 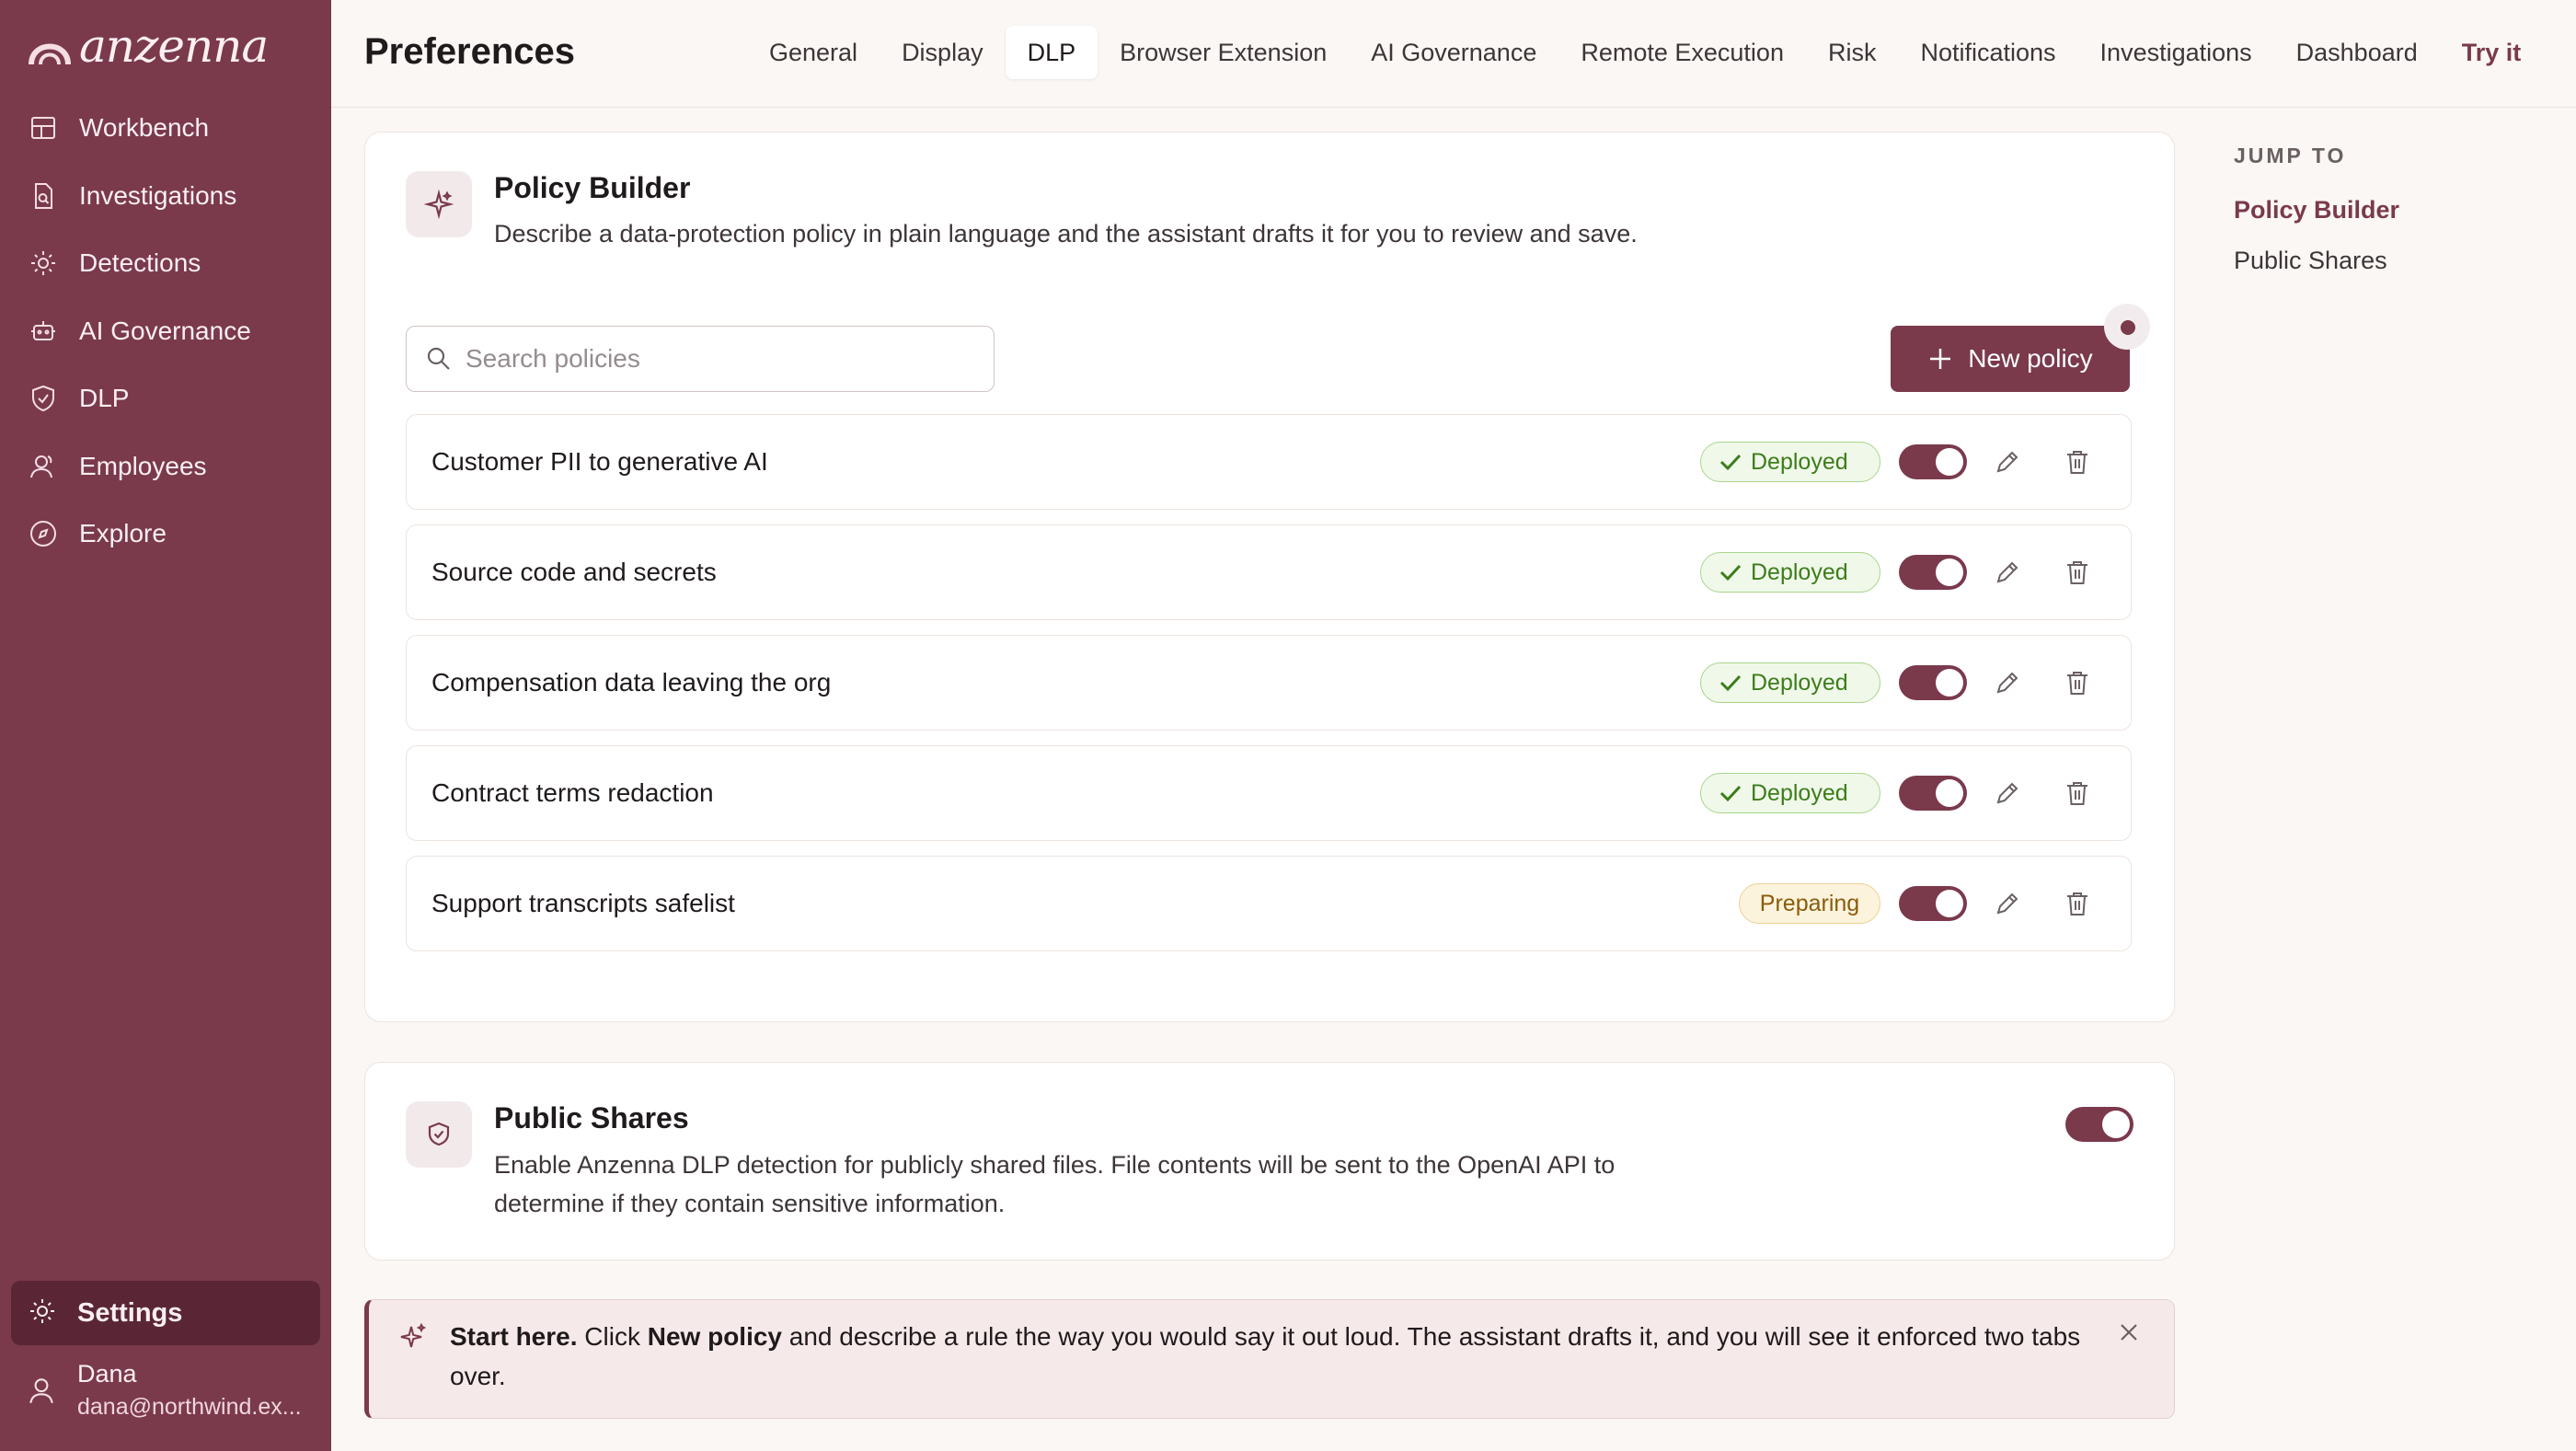 I want to click on tab-dashboard: Dashboard, so click(x=2357, y=53).